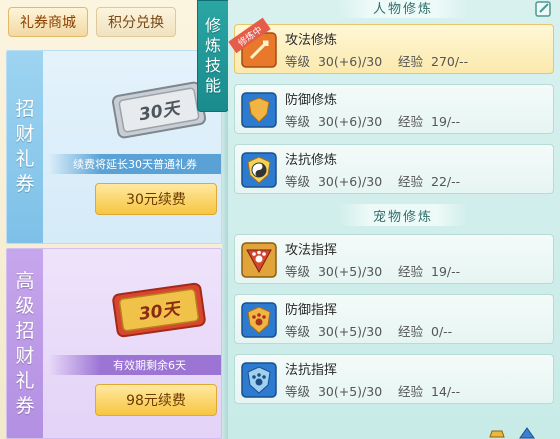 The height and width of the screenshot is (439, 560). What do you see at coordinates (311, 40) in the screenshot?
I see `skill-name: 攻法修炼` at bounding box center [311, 40].